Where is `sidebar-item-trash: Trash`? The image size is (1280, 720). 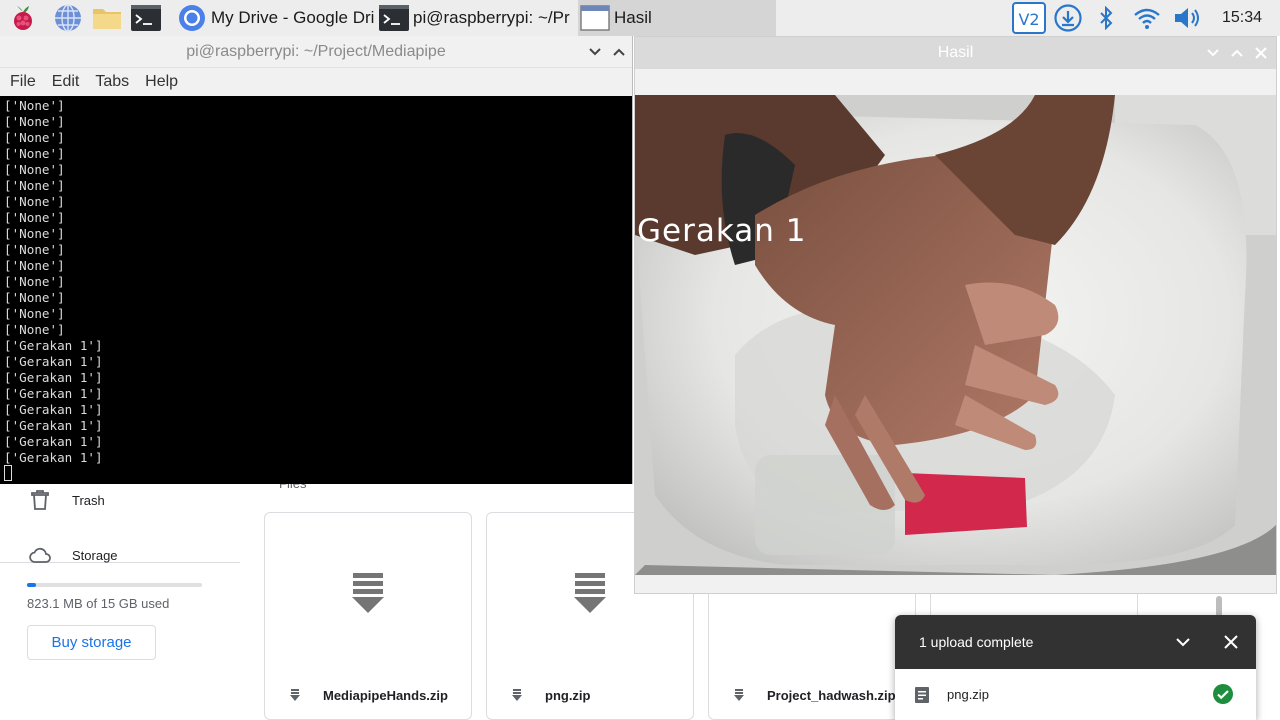 sidebar-item-trash: Trash is located at coordinates (66, 500).